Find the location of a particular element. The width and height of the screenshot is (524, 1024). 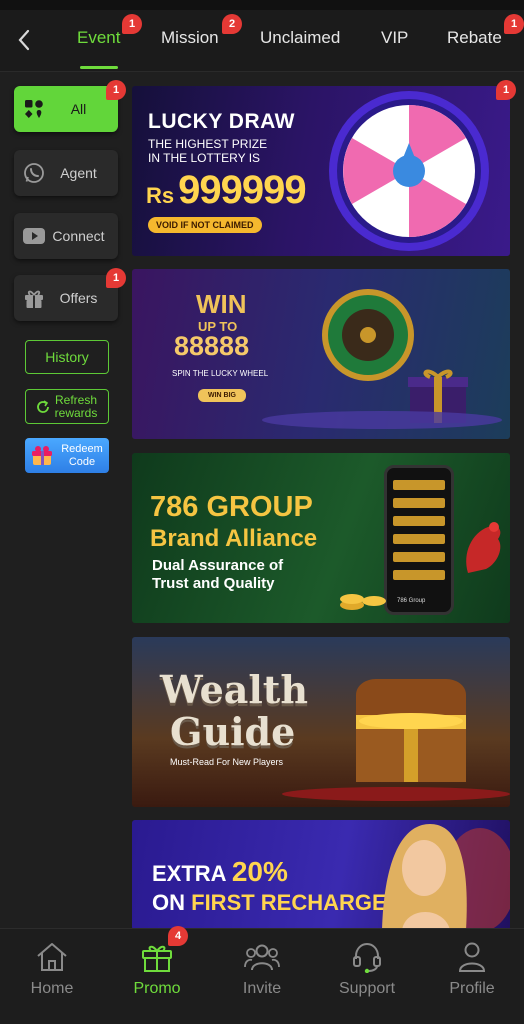

sidebar-item-offers: Offers is located at coordinates (66, 298).